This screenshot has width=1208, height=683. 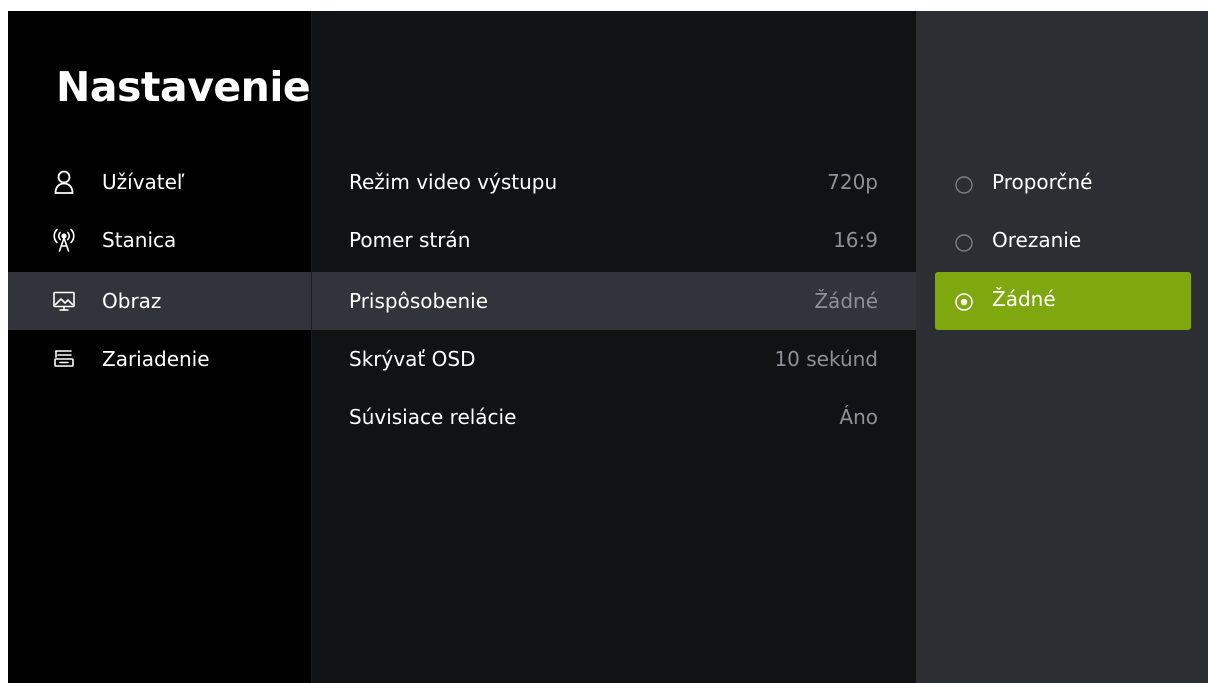 I want to click on sidebar-item-label: Zariadenie, so click(x=156, y=359).